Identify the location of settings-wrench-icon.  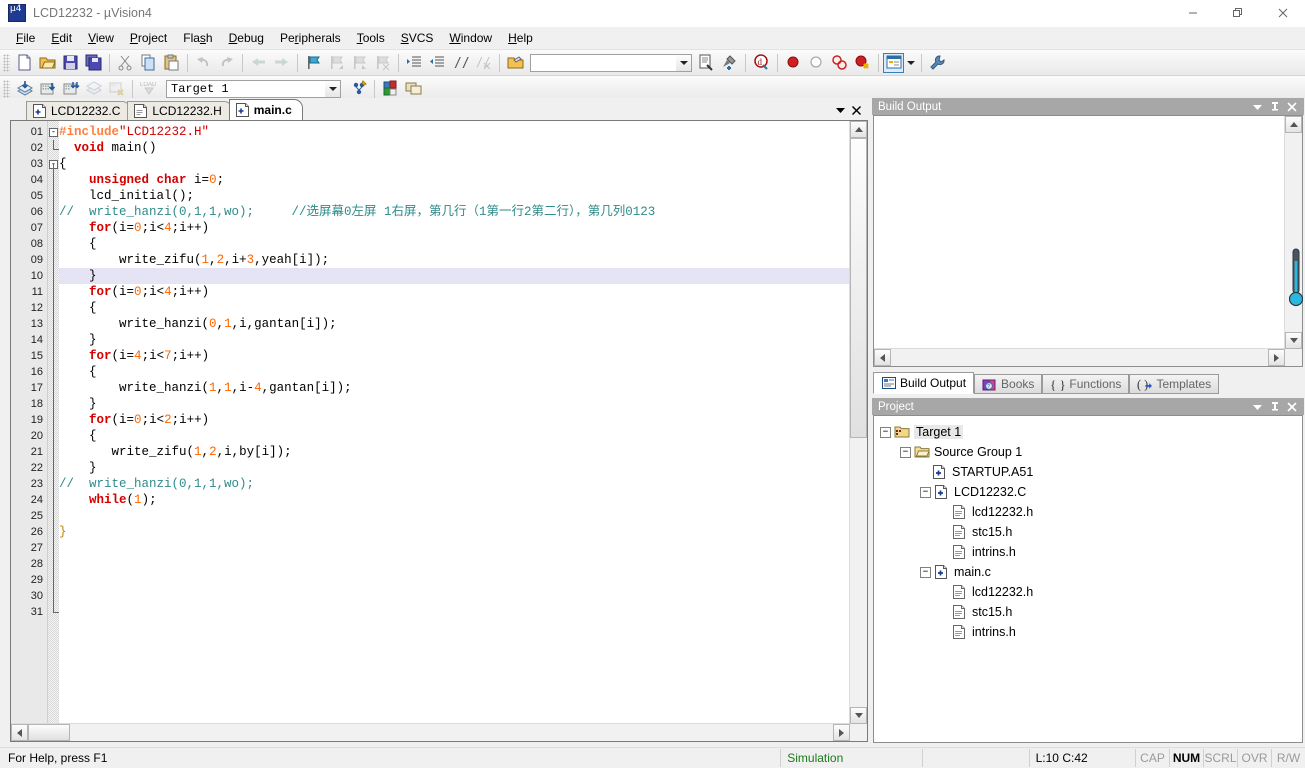
(937, 63).